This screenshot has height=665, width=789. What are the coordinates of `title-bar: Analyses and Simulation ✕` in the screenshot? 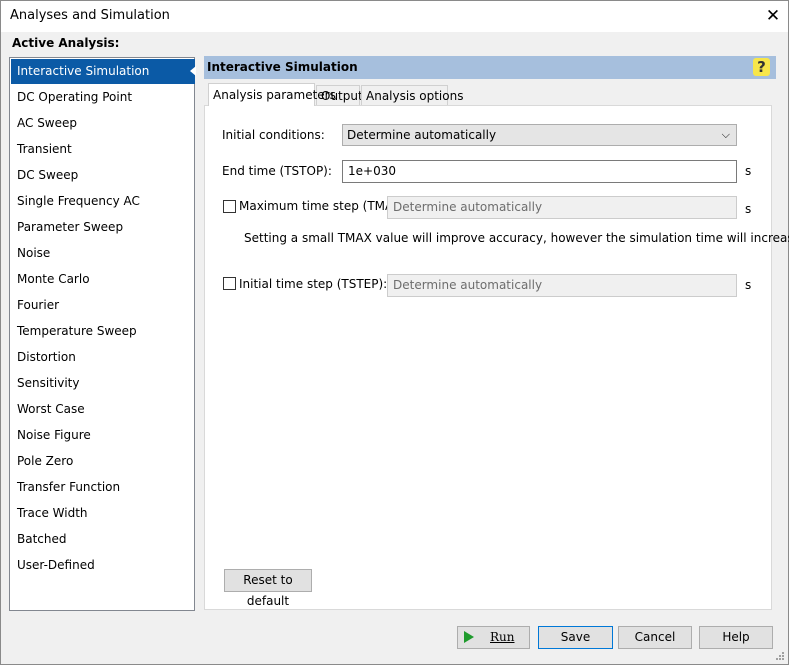 It's located at (394, 16).